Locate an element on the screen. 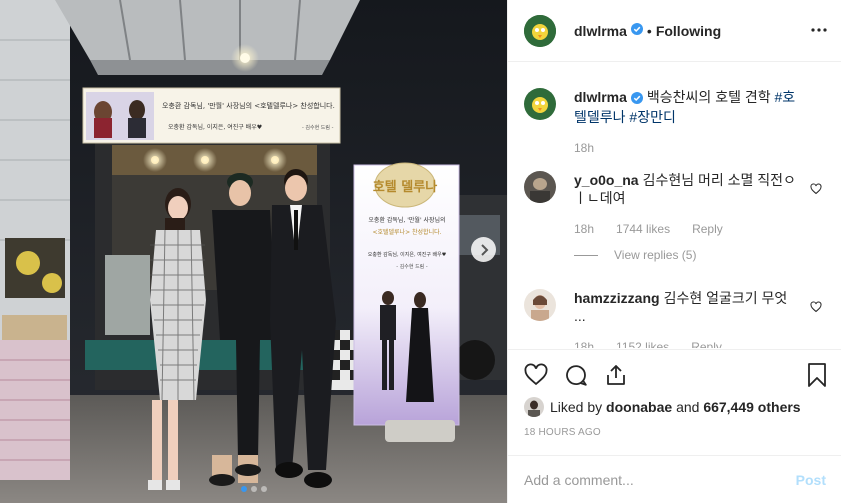 The image size is (841, 503). caption-text: 백승찬씨의 호텔 견학 is located at coordinates (708, 97).